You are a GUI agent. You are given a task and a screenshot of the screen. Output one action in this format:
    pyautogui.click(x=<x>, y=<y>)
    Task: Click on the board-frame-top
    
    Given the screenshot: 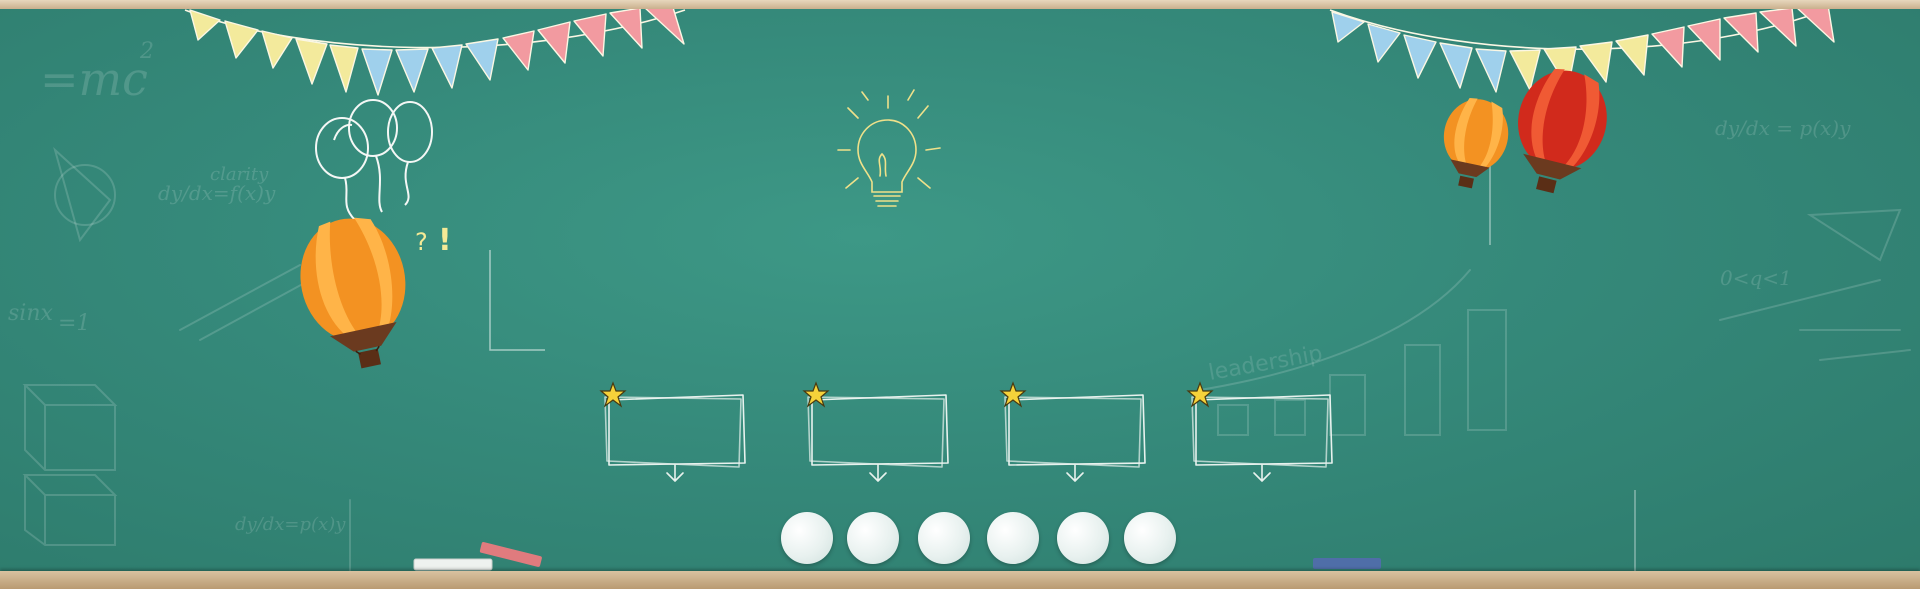 What is the action you would take?
    pyautogui.click(x=960, y=4)
    